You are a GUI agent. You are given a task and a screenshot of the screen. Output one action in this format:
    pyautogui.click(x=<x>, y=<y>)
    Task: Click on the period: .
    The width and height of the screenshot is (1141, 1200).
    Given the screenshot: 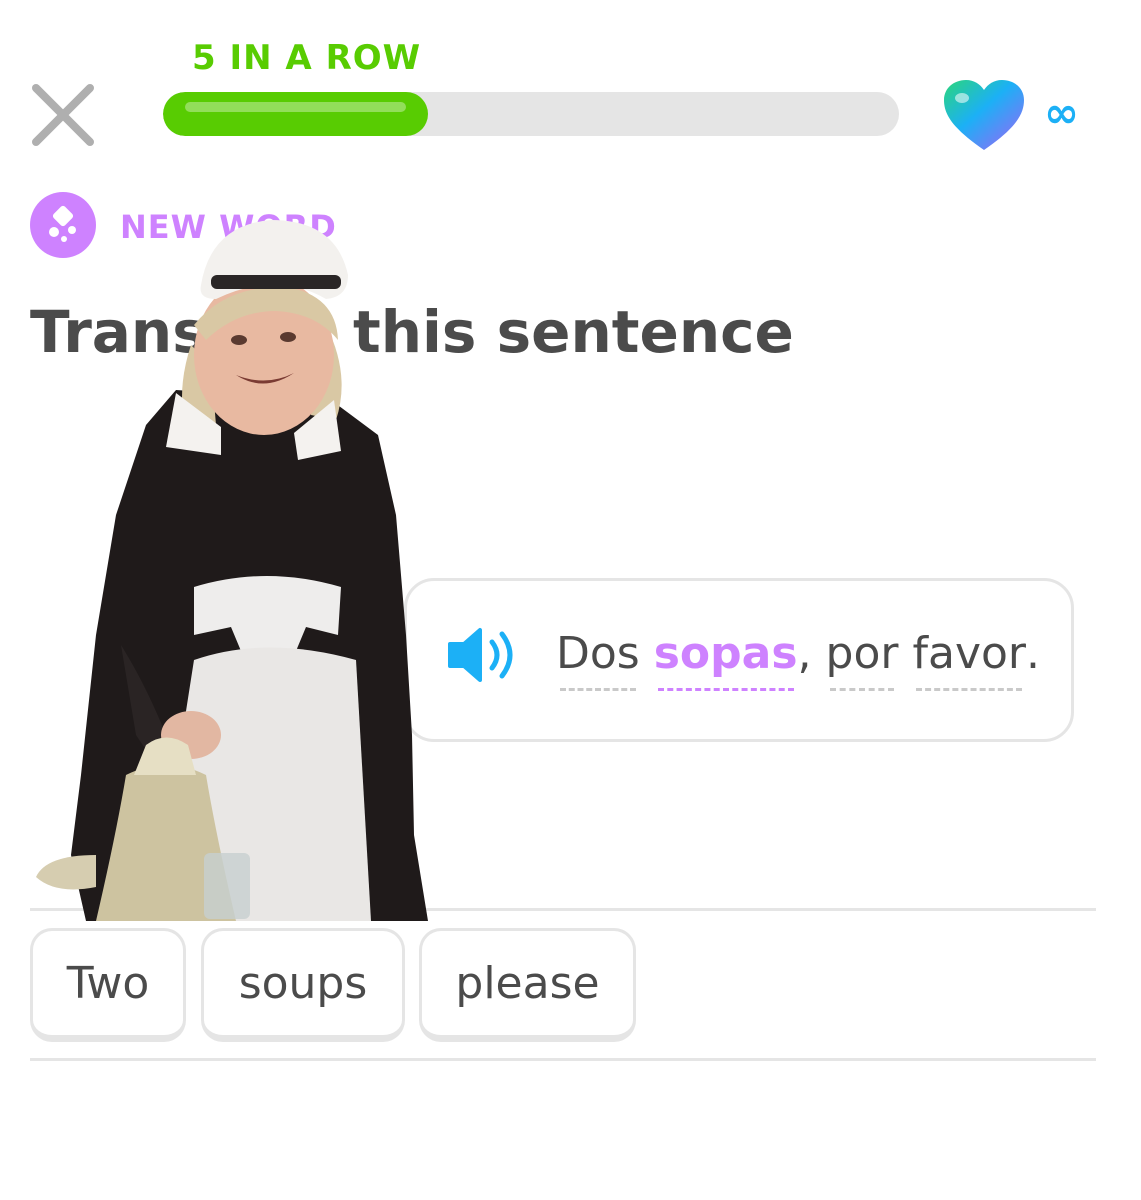 What is the action you would take?
    pyautogui.click(x=1033, y=653)
    